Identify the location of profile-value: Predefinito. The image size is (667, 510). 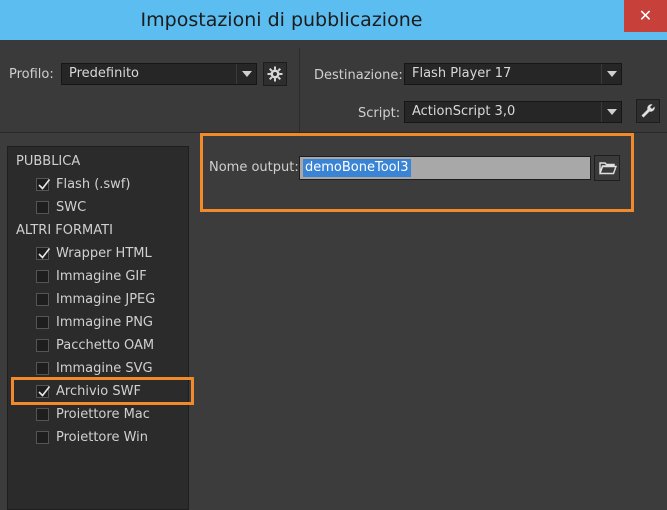
(104, 73).